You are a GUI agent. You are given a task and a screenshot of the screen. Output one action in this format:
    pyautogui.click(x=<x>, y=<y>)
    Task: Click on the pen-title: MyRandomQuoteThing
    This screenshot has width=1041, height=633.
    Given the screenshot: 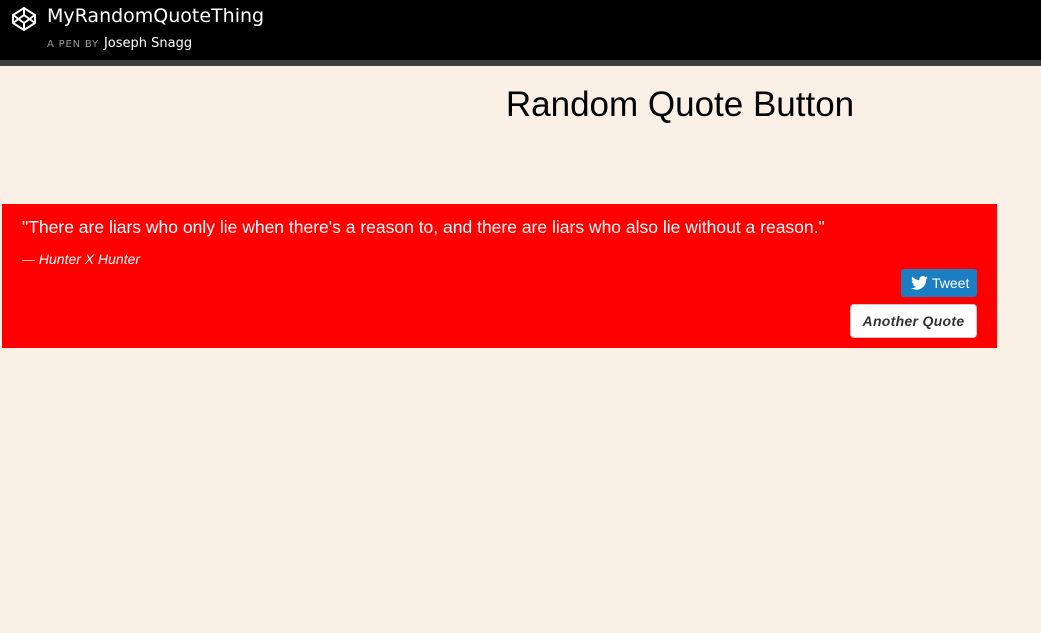 What is the action you would take?
    pyautogui.click(x=155, y=16)
    